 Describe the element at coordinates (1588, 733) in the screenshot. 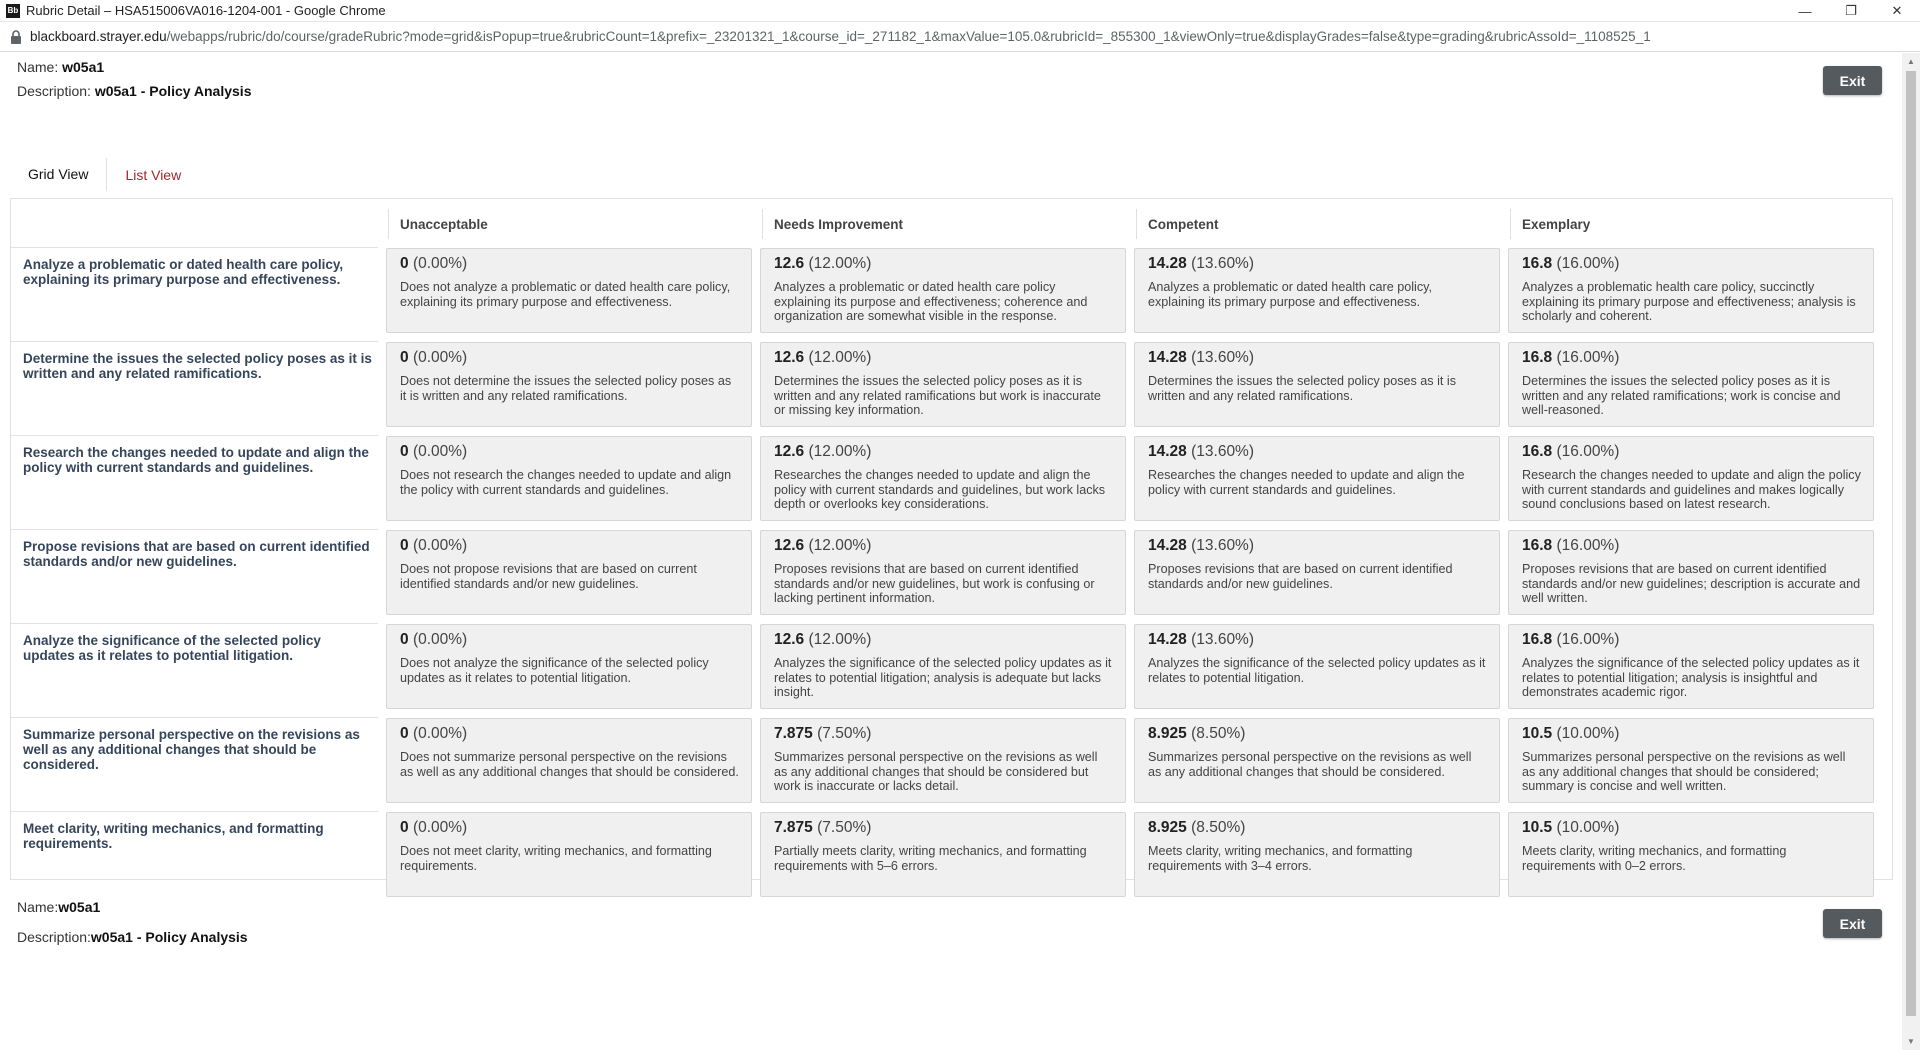

I see `percent-value: (10.00%)` at that location.